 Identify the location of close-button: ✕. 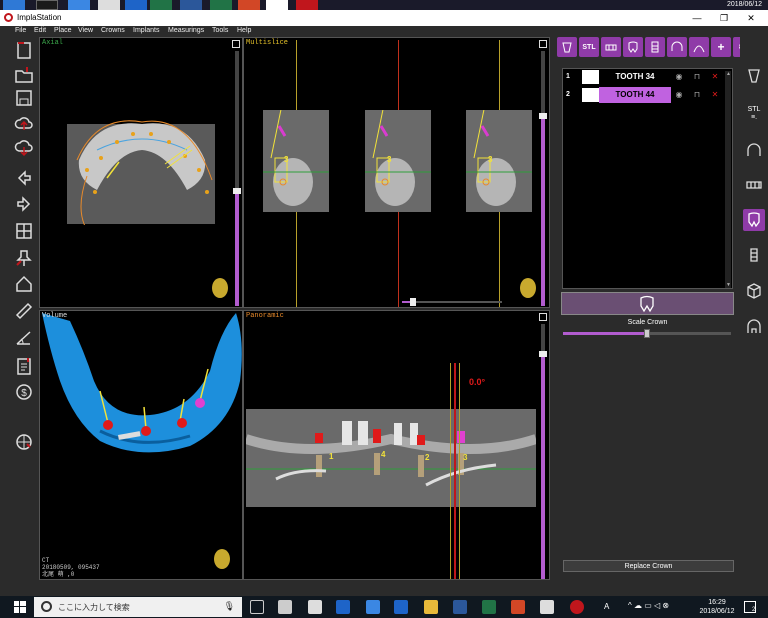
(751, 18).